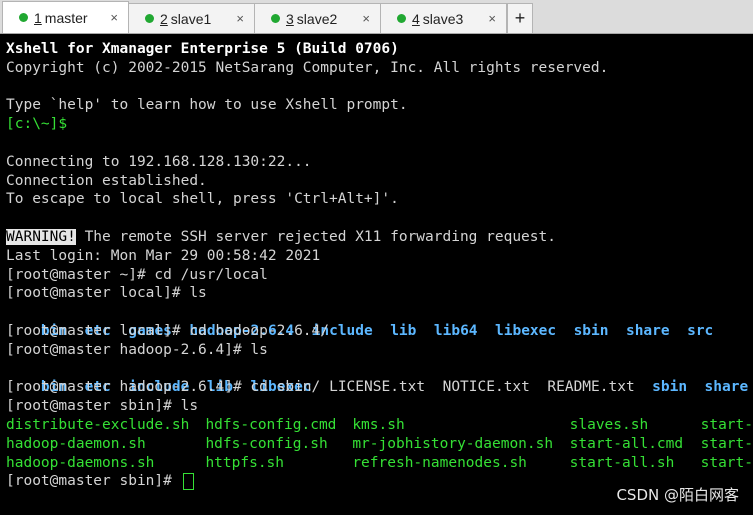  What do you see at coordinates (76, 443) in the screenshot?
I see `script-entry: hadoop-daemon.sh` at bounding box center [76, 443].